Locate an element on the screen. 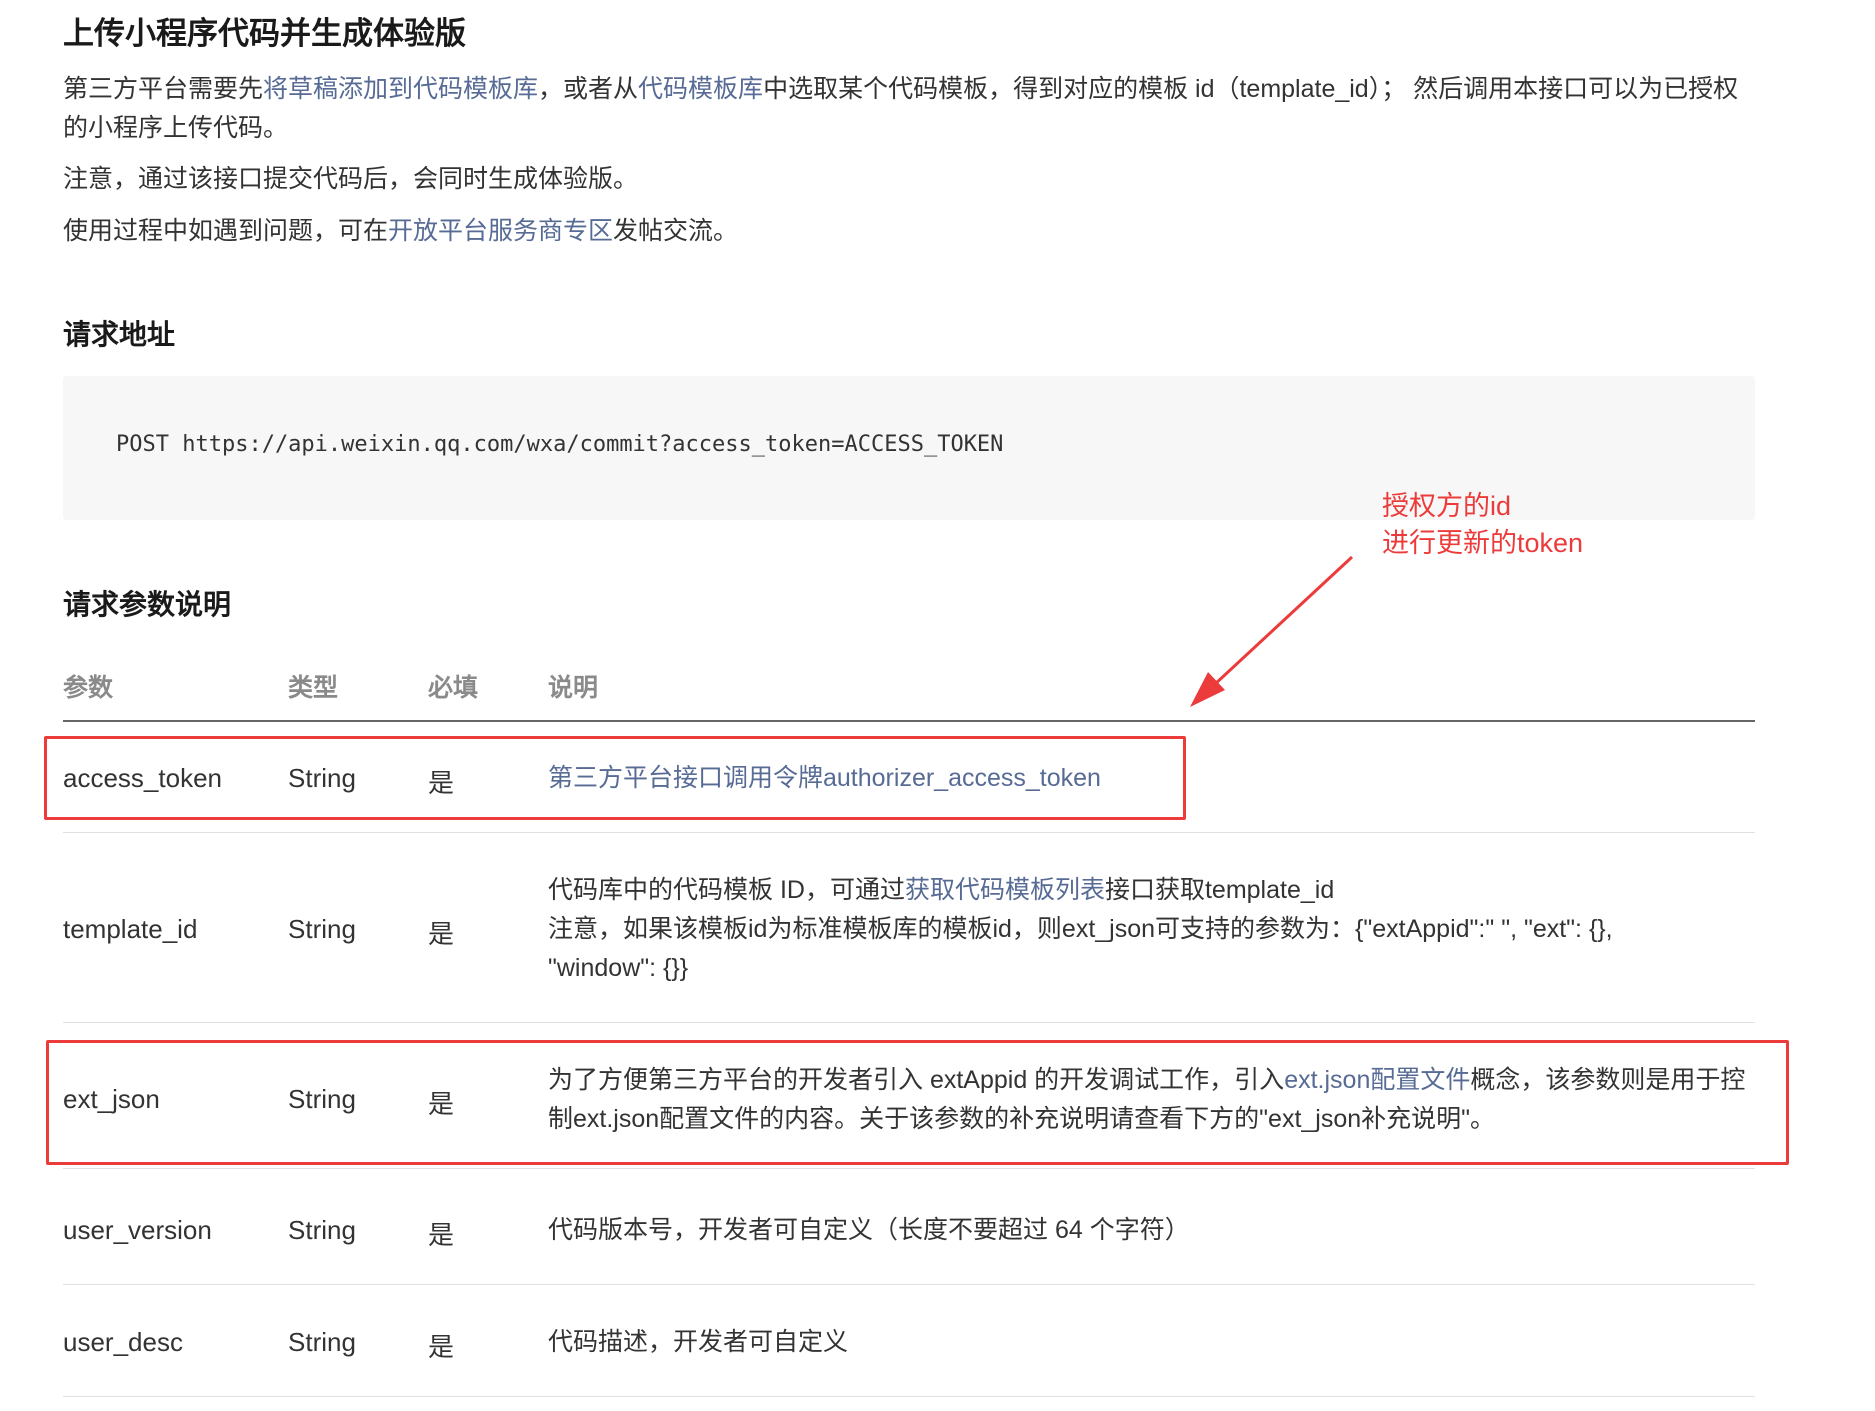 The image size is (1875, 1411). column-header-param: 参数 is located at coordinates (88, 688).